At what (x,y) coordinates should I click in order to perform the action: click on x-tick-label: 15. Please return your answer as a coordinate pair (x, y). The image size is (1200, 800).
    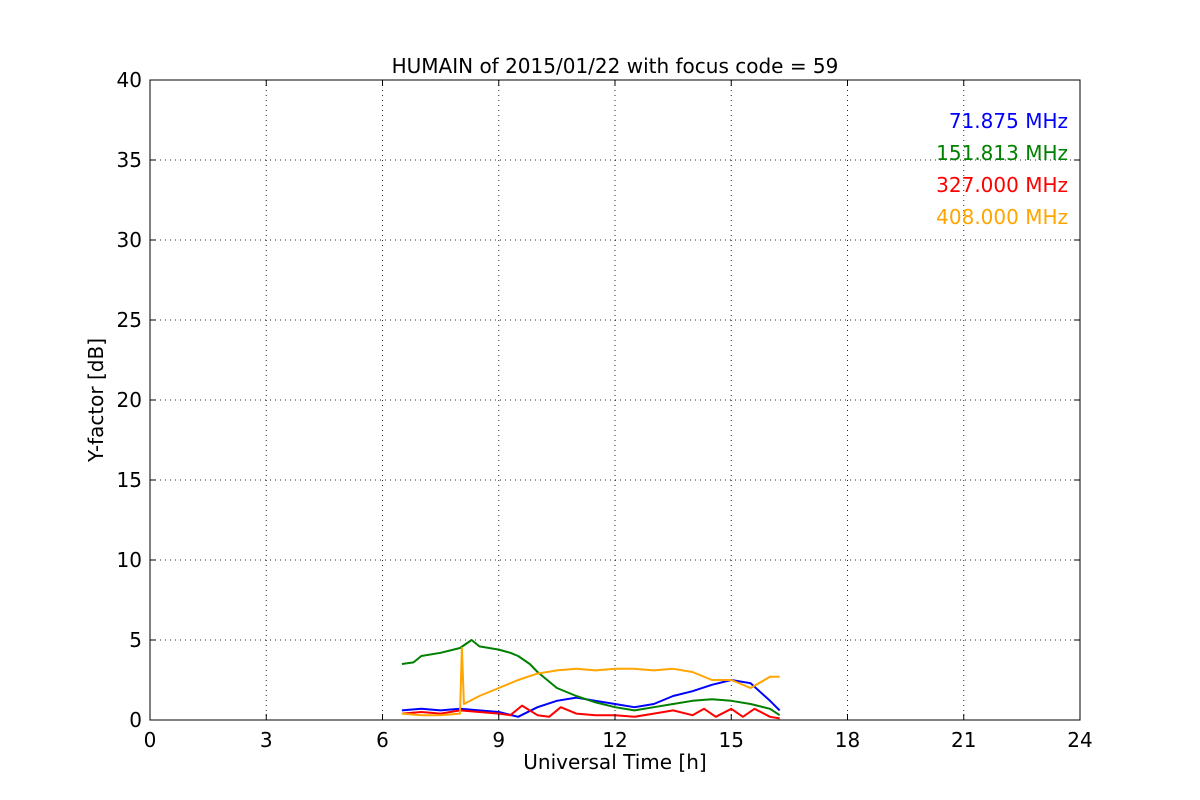
    Looking at the image, I should click on (731, 740).